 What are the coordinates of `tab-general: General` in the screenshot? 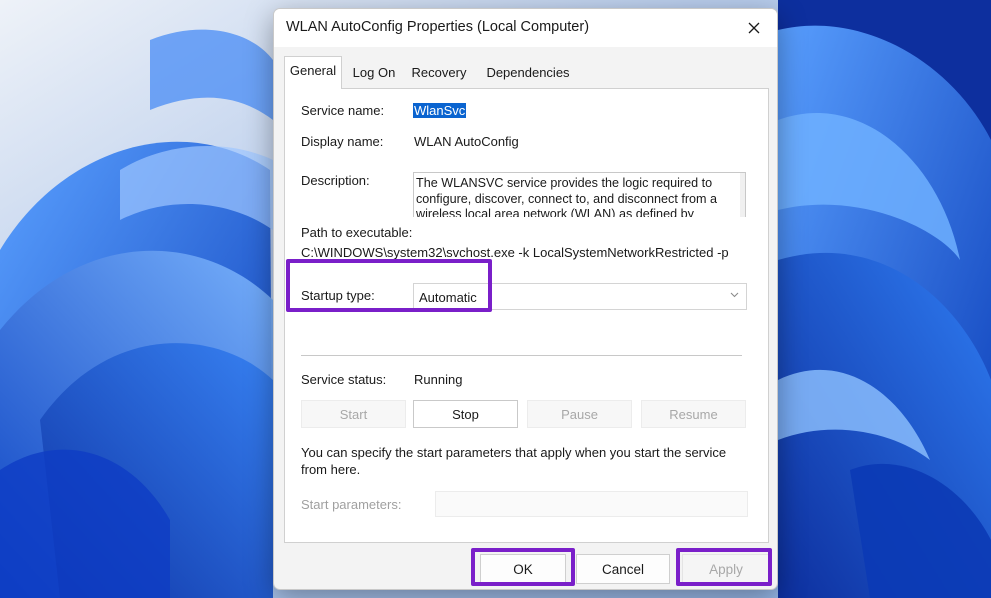 It's located at (313, 72).